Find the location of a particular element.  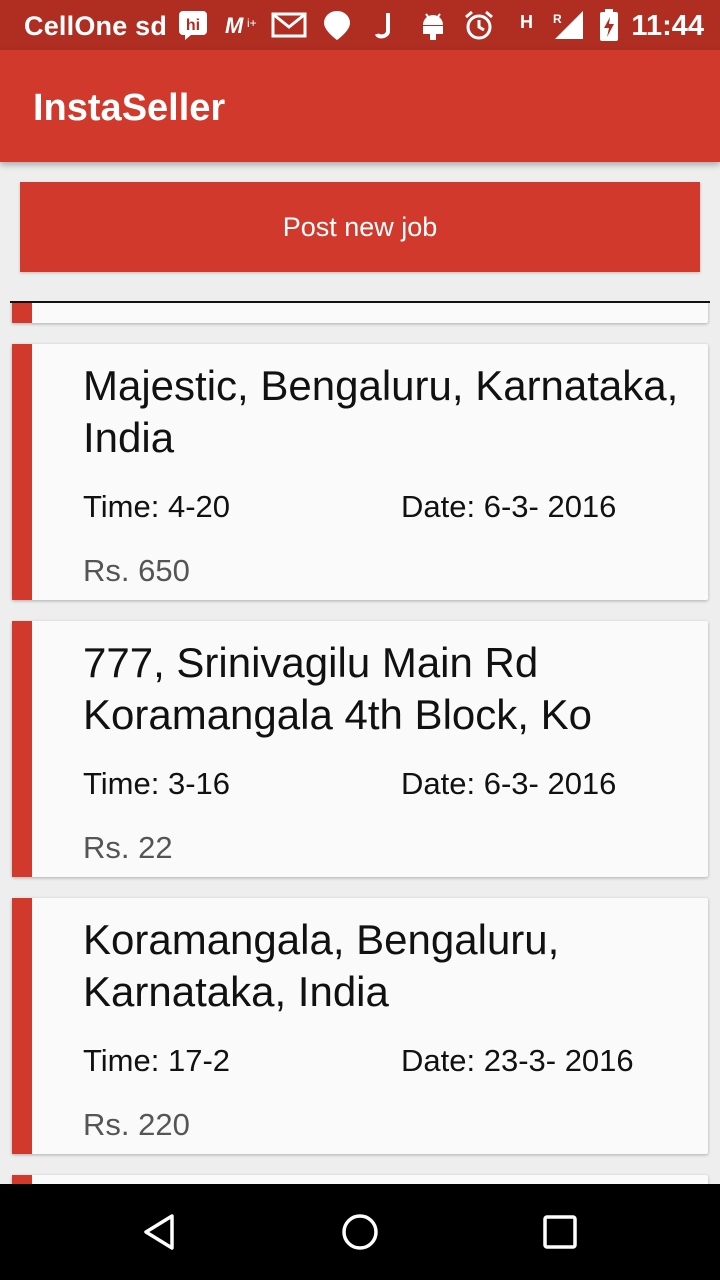

svg-text: hi is located at coordinates (193, 25).